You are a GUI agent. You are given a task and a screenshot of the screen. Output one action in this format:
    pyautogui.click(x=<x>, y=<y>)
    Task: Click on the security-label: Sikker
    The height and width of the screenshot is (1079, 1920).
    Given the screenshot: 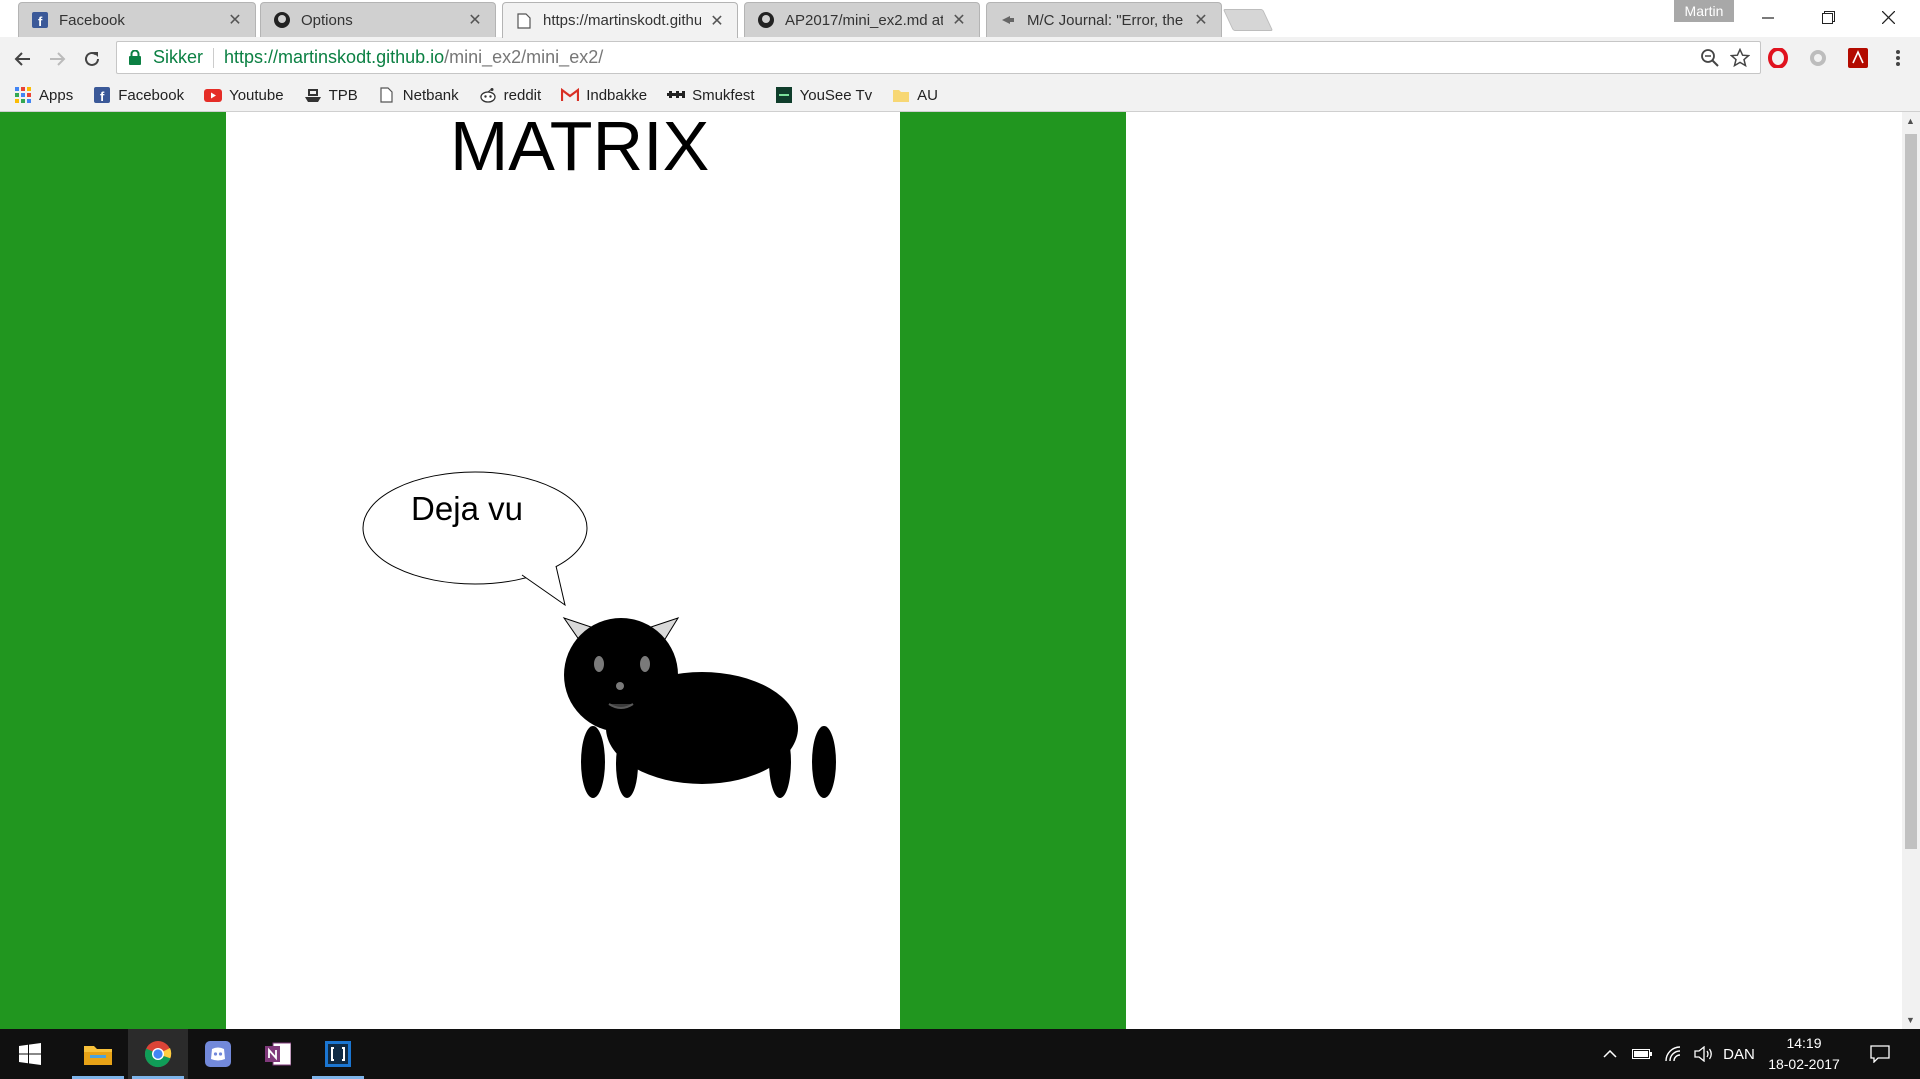 What is the action you would take?
    pyautogui.click(x=178, y=57)
    